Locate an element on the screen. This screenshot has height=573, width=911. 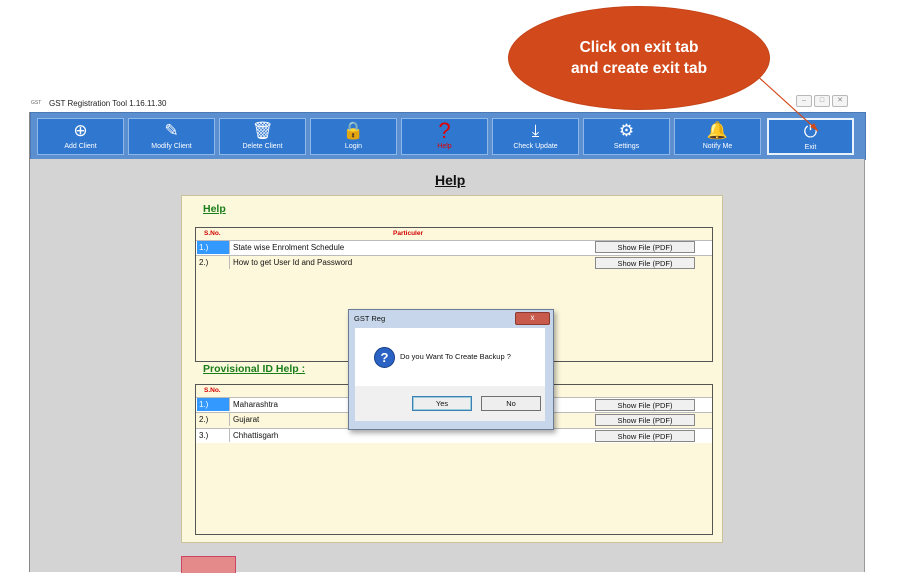
yes-button: Yes is located at coordinates (442, 403).